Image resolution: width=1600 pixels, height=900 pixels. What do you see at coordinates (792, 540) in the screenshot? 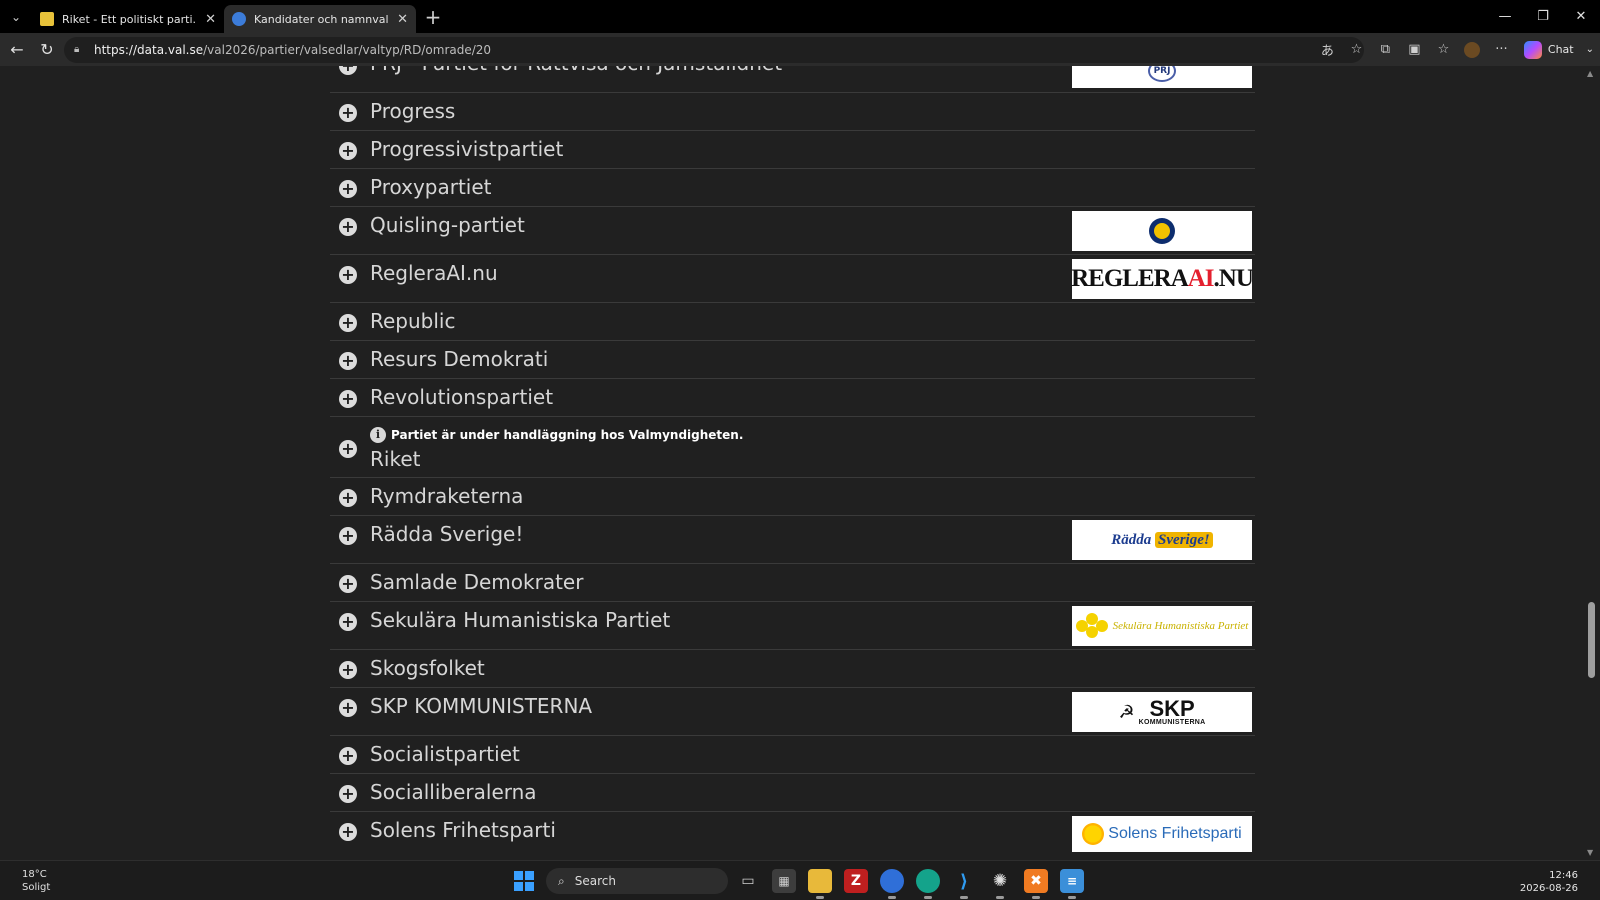
I see `party-row: + Rädda Sverige! Rädda Sverige!` at bounding box center [792, 540].